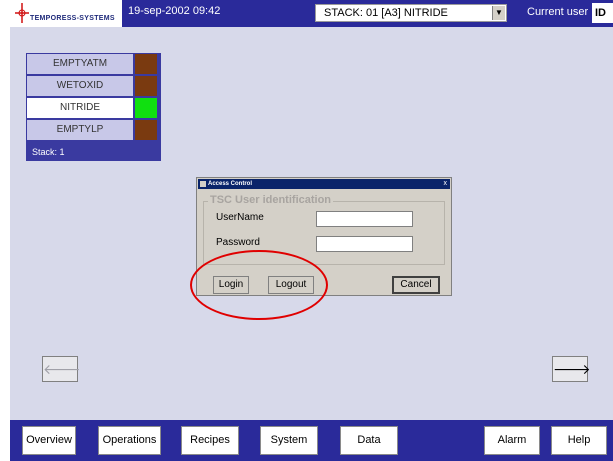 The image size is (613, 461). I want to click on stack-row: NITRIDE, so click(93, 108).